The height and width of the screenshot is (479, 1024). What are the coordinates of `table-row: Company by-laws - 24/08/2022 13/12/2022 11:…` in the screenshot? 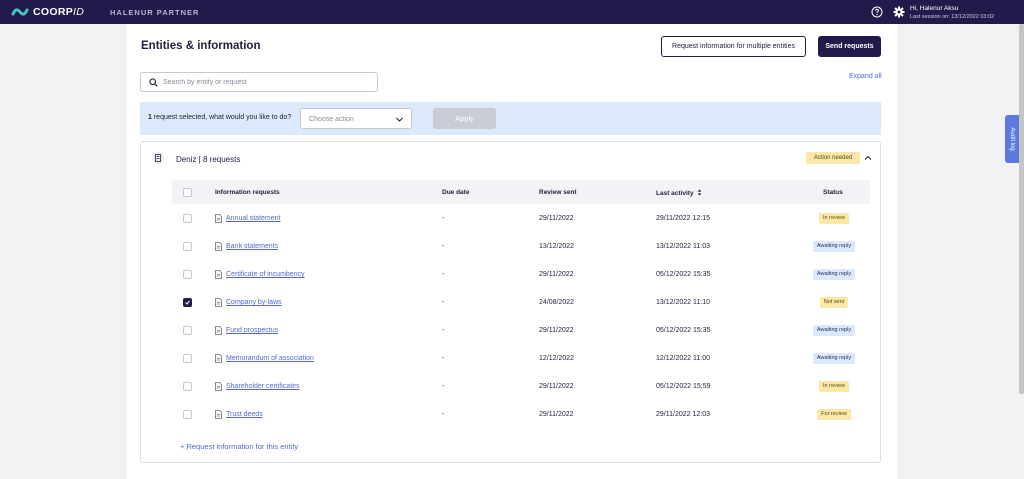 It's located at (521, 303).